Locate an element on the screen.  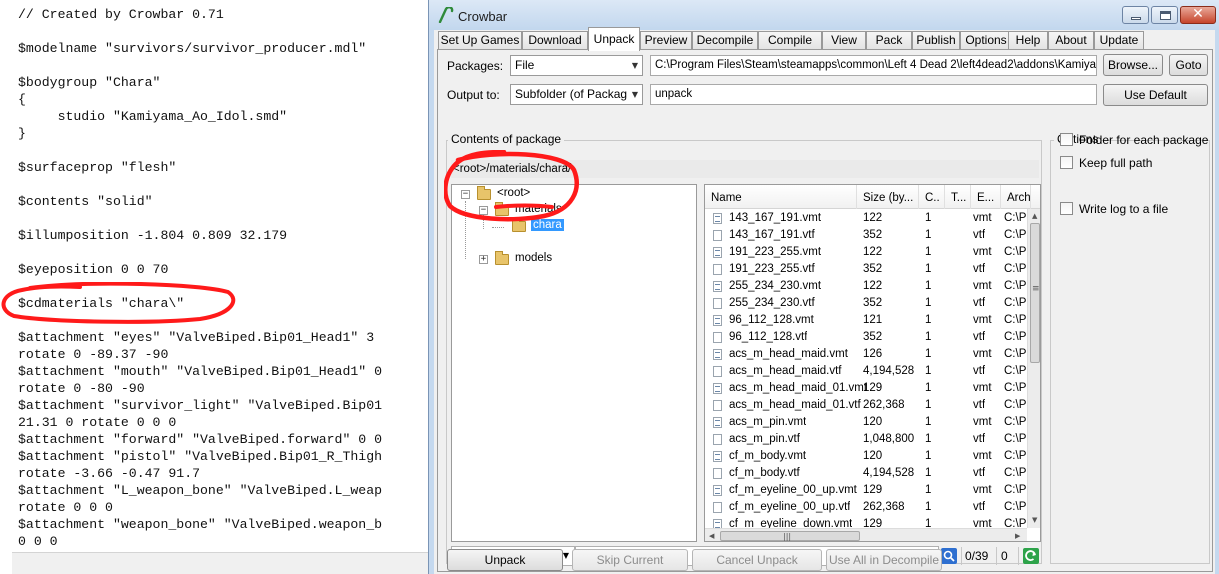
file-name-cell: acs_m_head_maid.vtf is located at coordinates (785, 371).